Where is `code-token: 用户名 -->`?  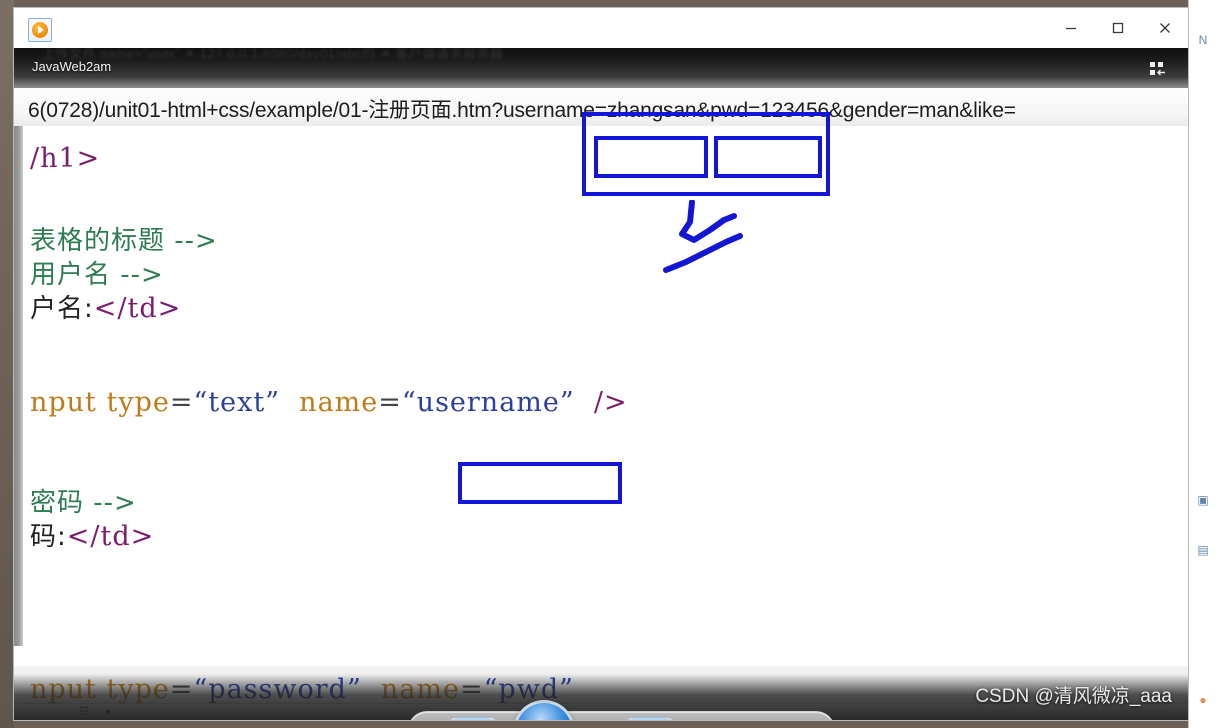 code-token: 用户名 --> is located at coordinates (97, 275).